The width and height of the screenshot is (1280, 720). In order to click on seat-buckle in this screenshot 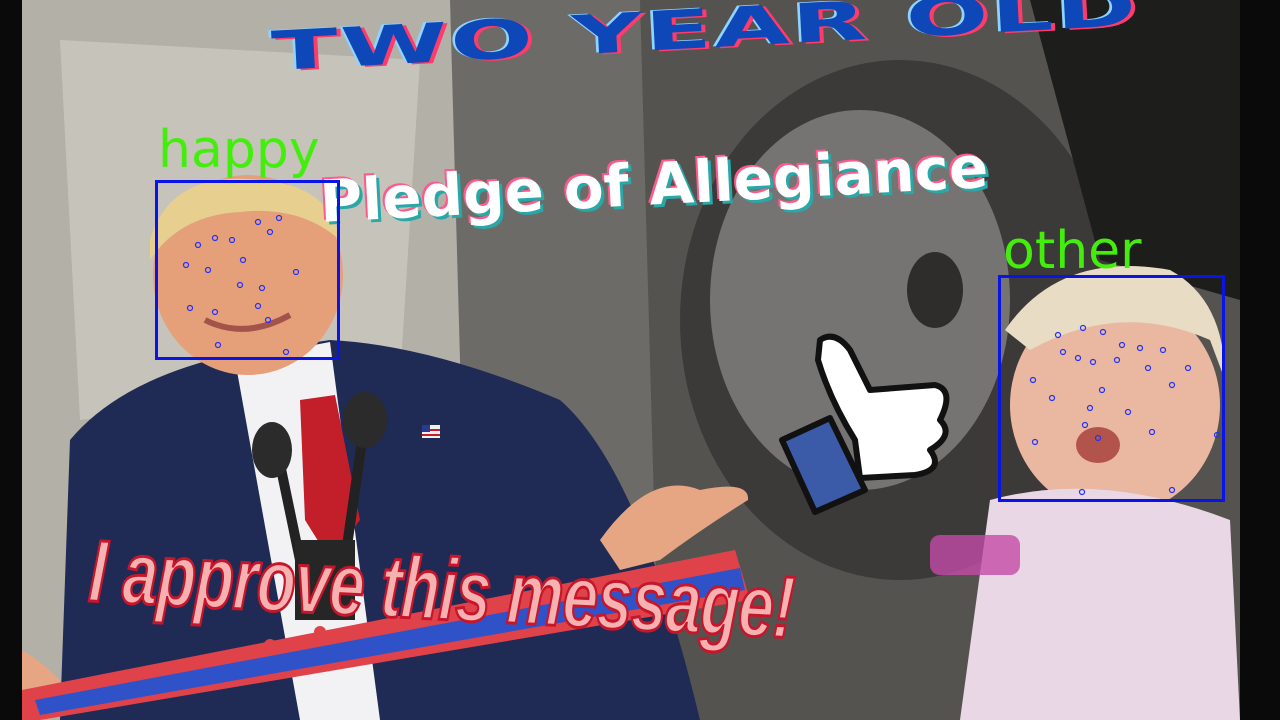, I will do `click(935, 290)`.